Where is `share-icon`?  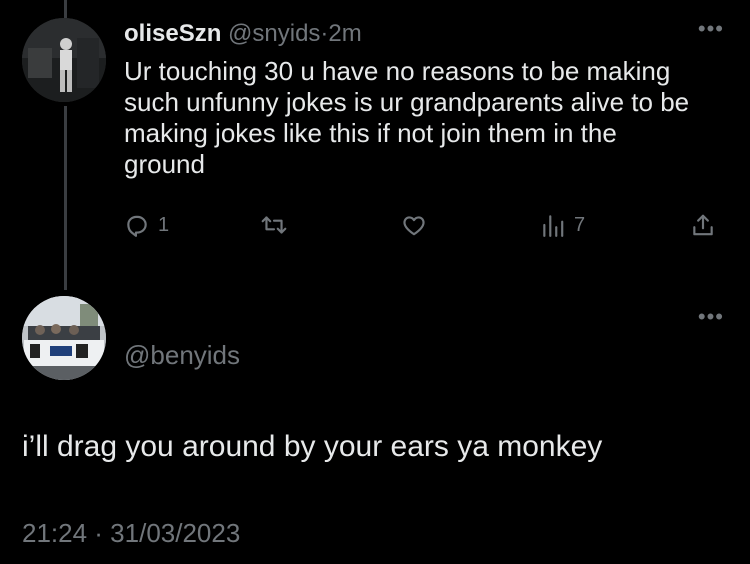
share-icon is located at coordinates (703, 225).